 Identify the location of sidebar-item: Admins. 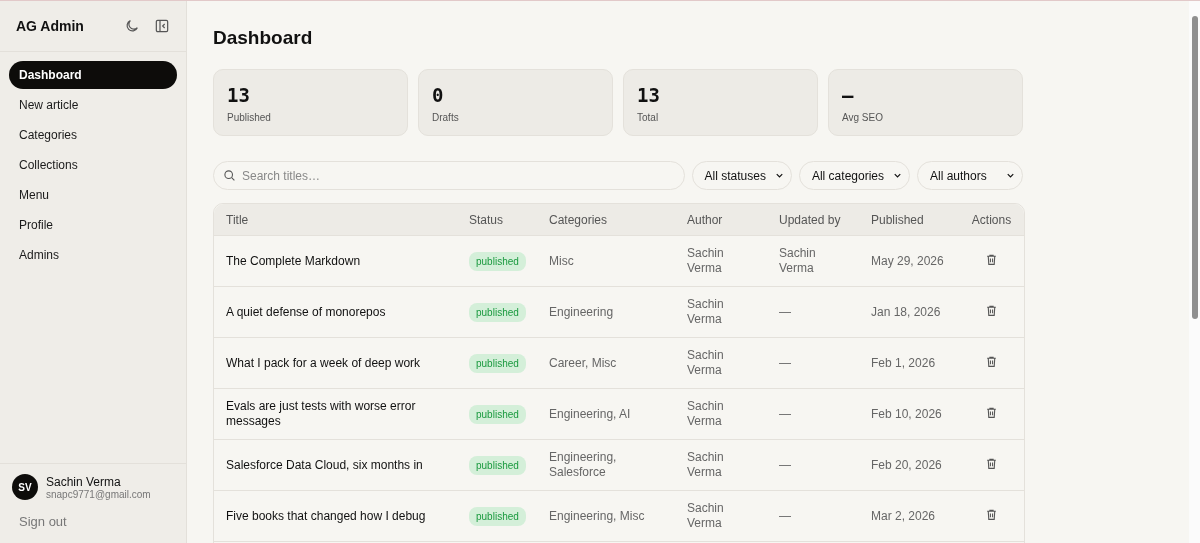
(93, 255).